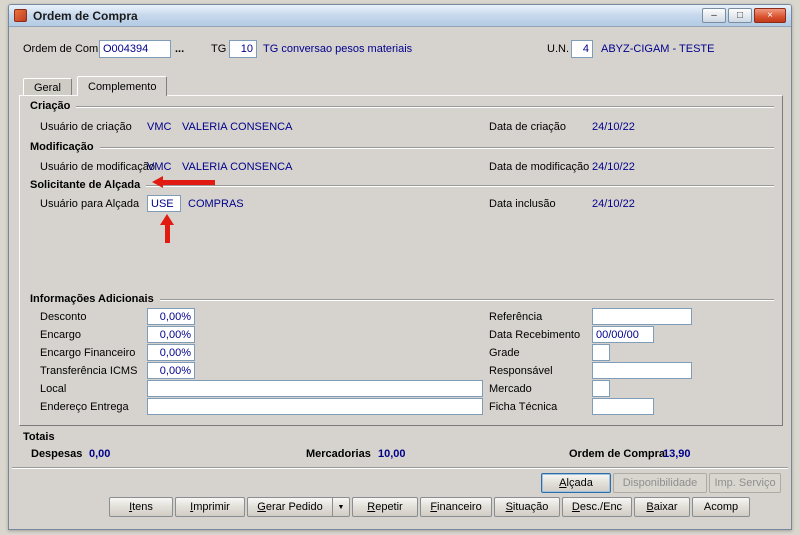 The width and height of the screenshot is (800, 535). Describe the element at coordinates (171, 316) in the screenshot. I see `desconto-input` at that location.